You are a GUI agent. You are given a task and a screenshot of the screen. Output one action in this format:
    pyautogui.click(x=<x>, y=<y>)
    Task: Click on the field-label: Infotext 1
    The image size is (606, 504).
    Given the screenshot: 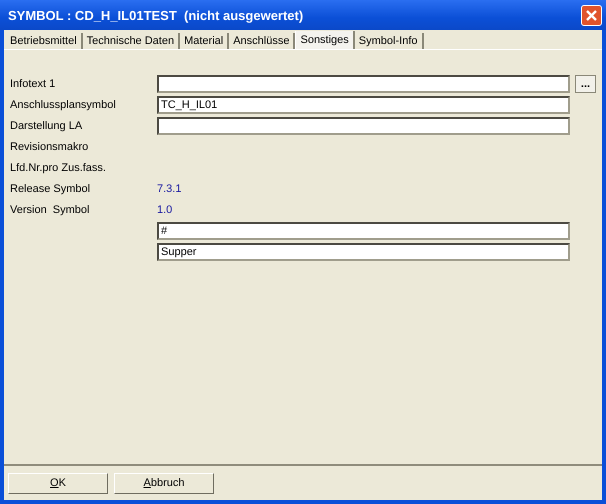 What is the action you would take?
    pyautogui.click(x=33, y=84)
    